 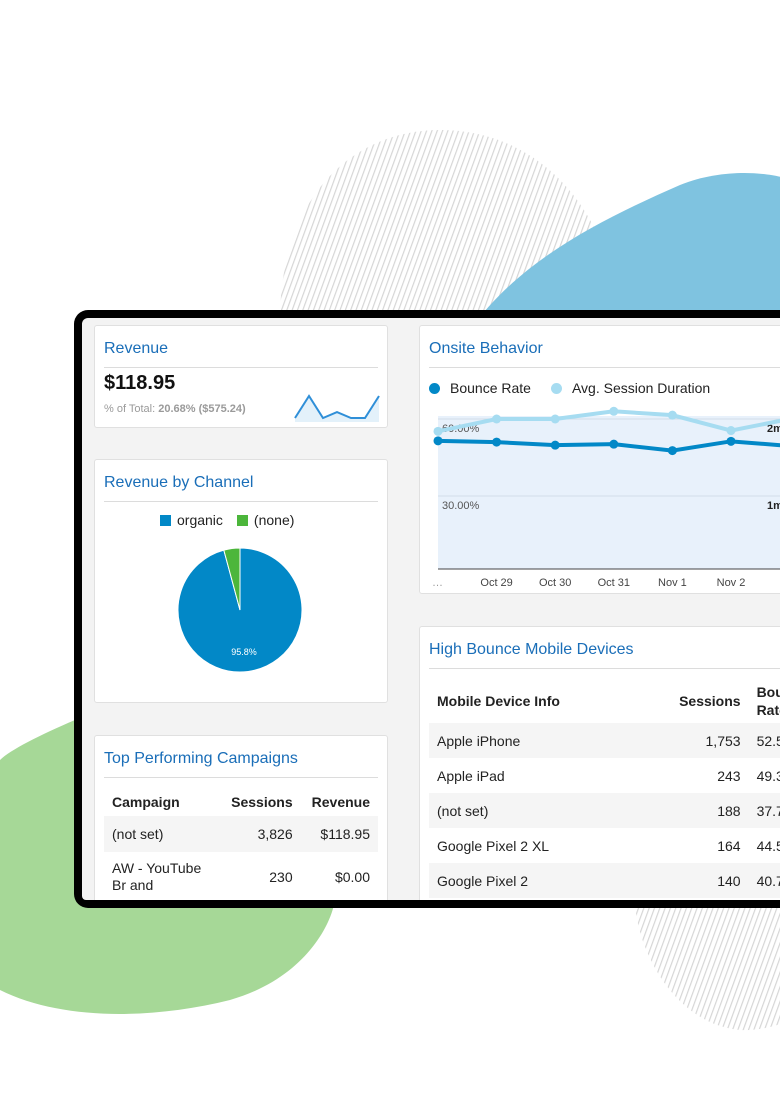 I want to click on hatched-circle-bottom, so click(x=707, y=968).